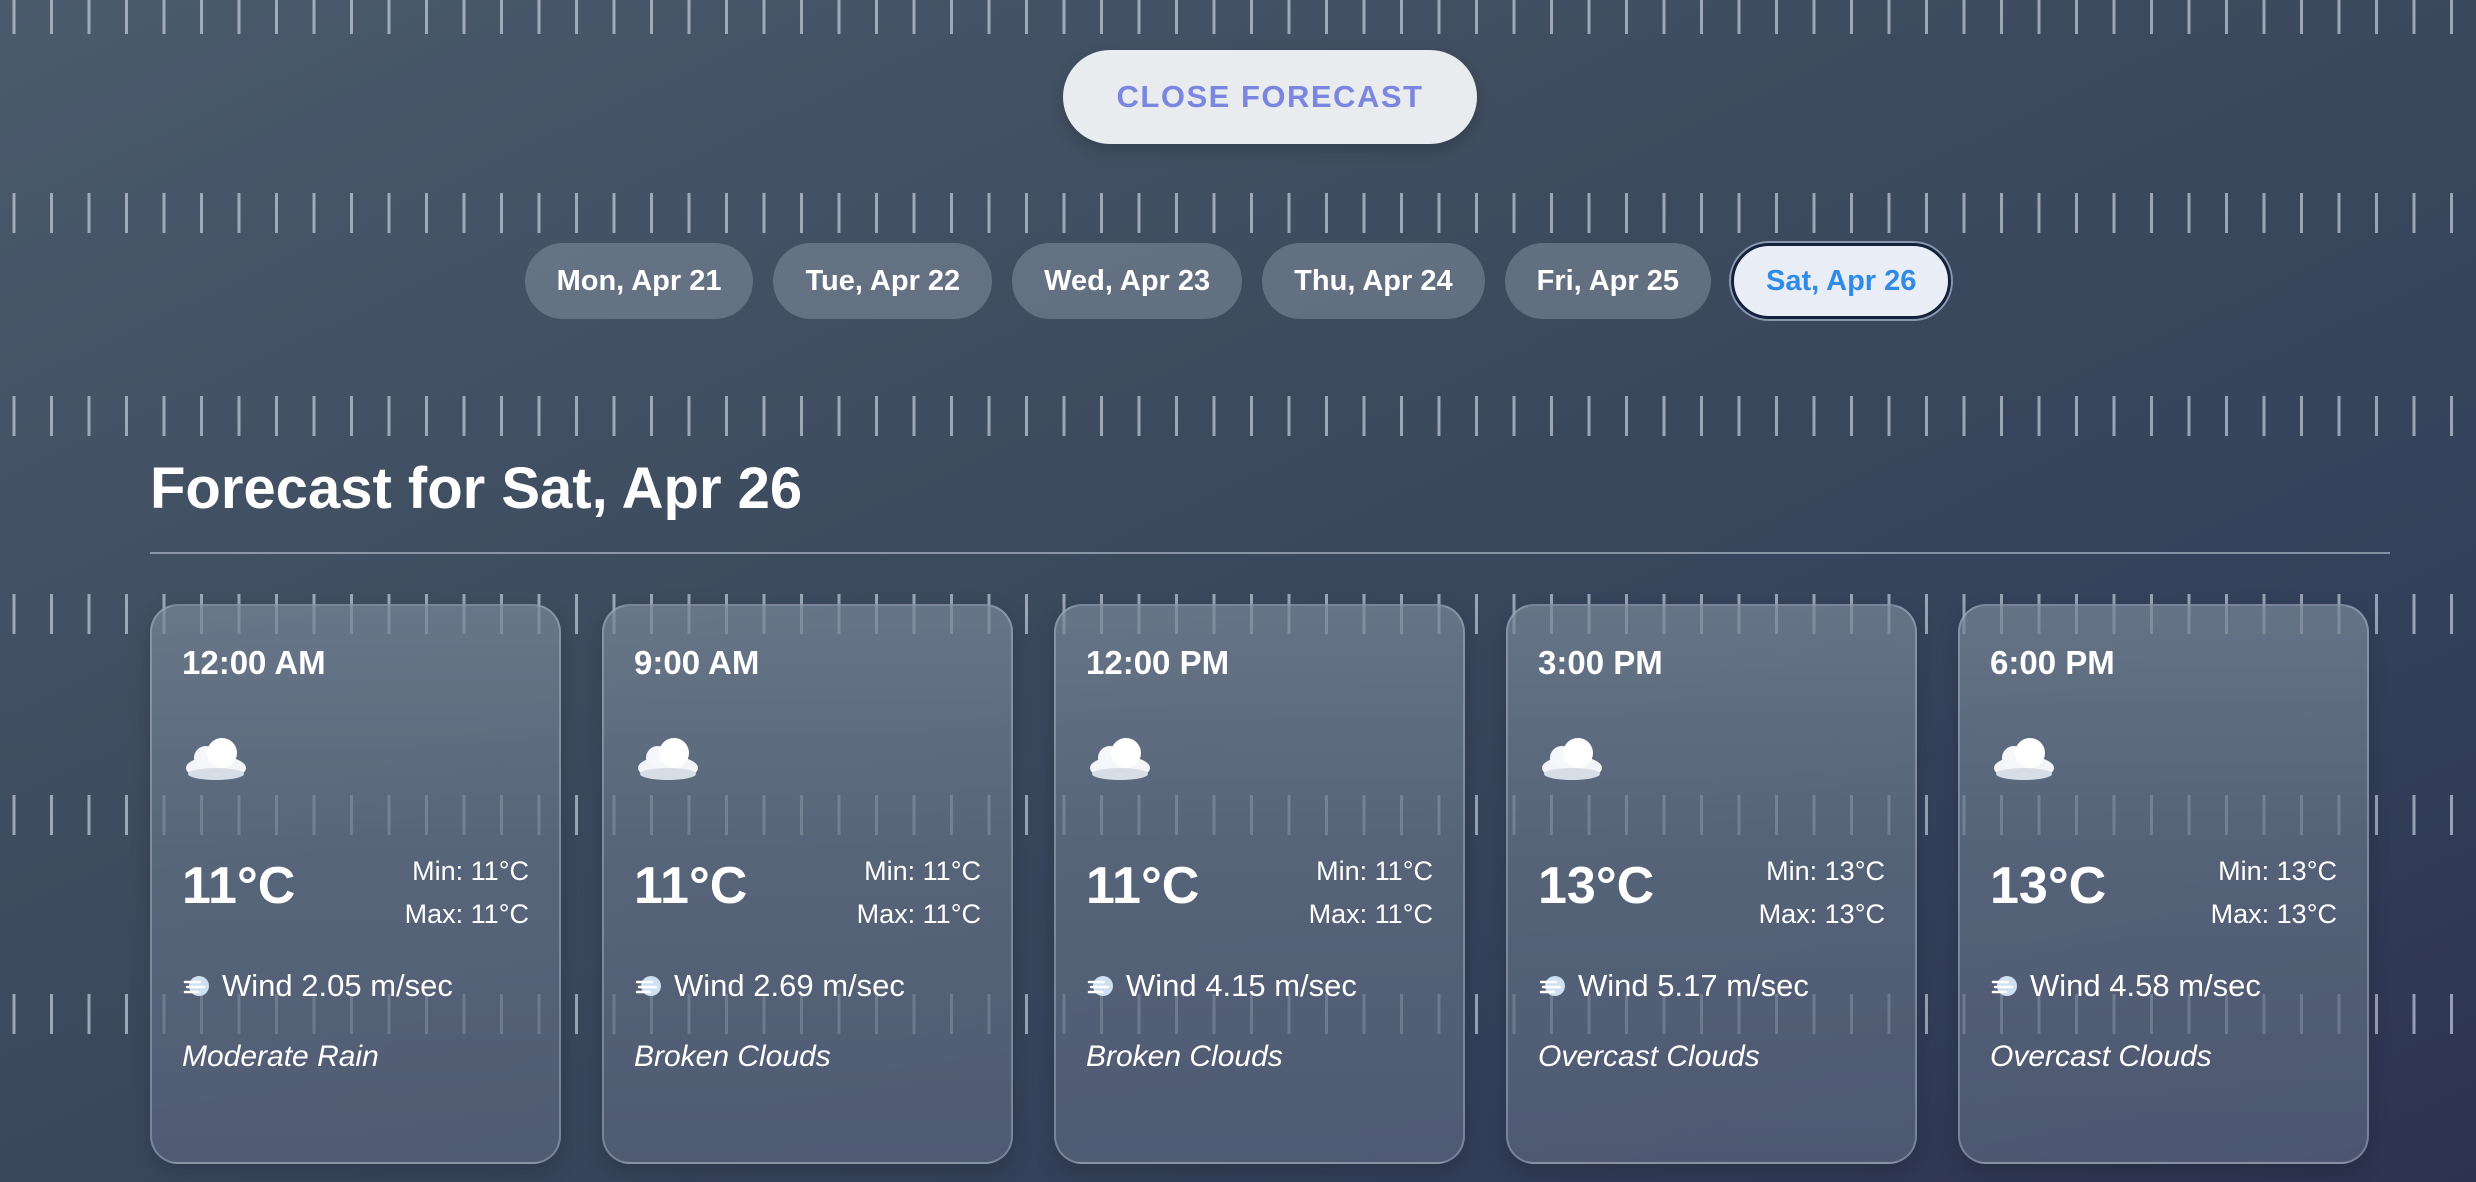 The width and height of the screenshot is (2476, 1182). What do you see at coordinates (789, 985) in the screenshot?
I see `forecast-wind-text: Wind 2.69 m/sec` at bounding box center [789, 985].